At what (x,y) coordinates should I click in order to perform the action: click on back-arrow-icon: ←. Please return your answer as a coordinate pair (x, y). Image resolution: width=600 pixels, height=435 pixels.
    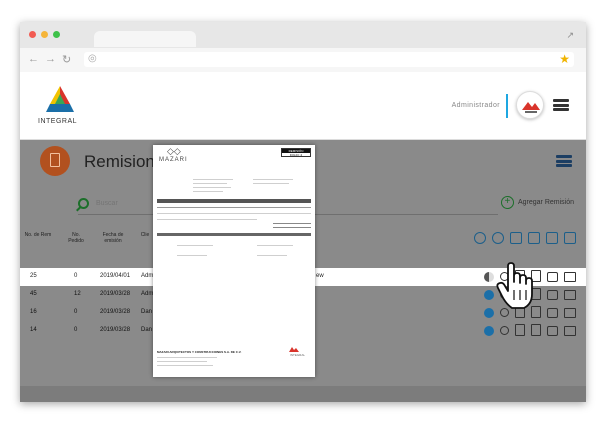
    Looking at the image, I should click on (33, 59).